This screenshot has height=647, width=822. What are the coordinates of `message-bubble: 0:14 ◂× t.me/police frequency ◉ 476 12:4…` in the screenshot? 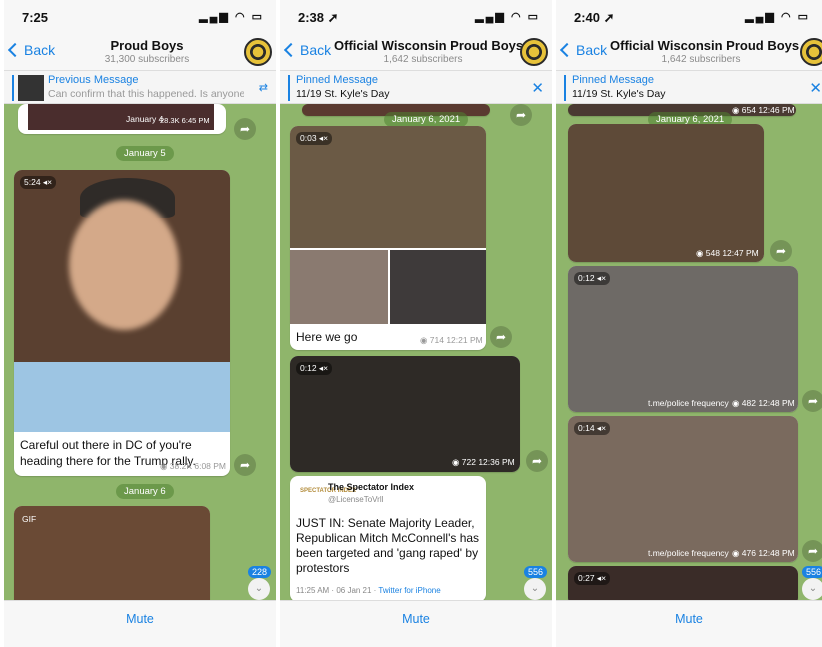 It's located at (683, 489).